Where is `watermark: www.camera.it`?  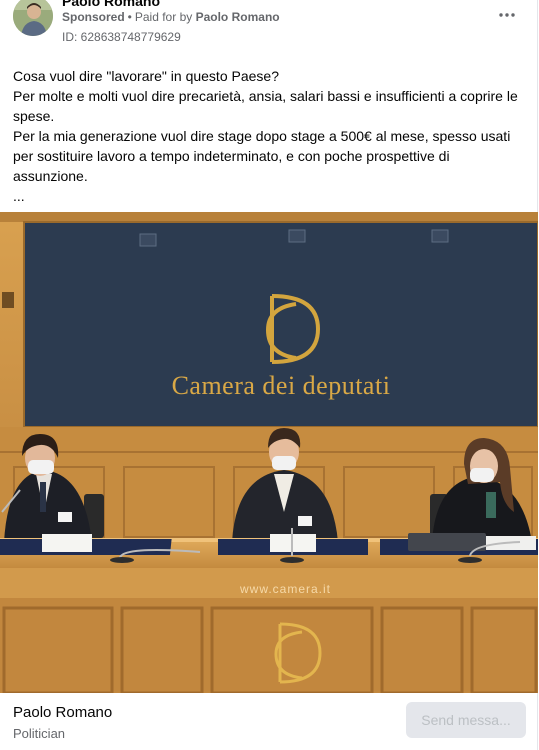
watermark: www.camera.it is located at coordinates (286, 589).